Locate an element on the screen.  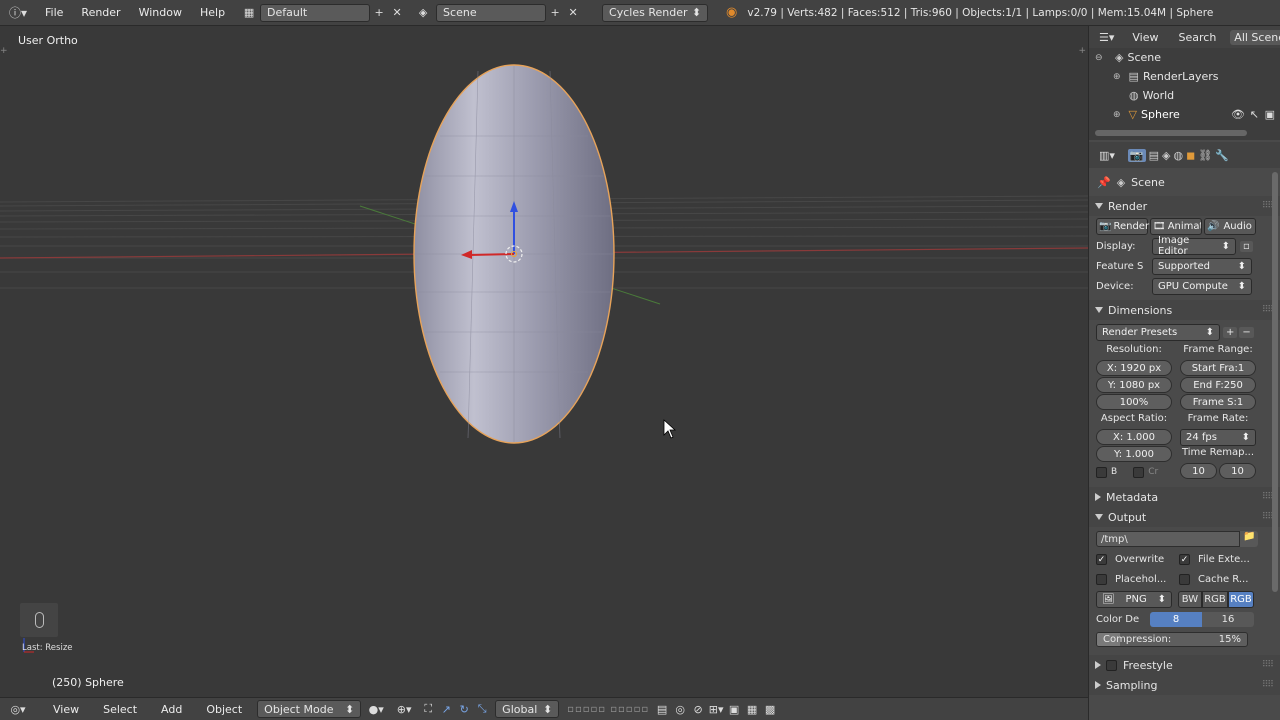
frame-start-field: Start Fra:1 is located at coordinates (1218, 368).